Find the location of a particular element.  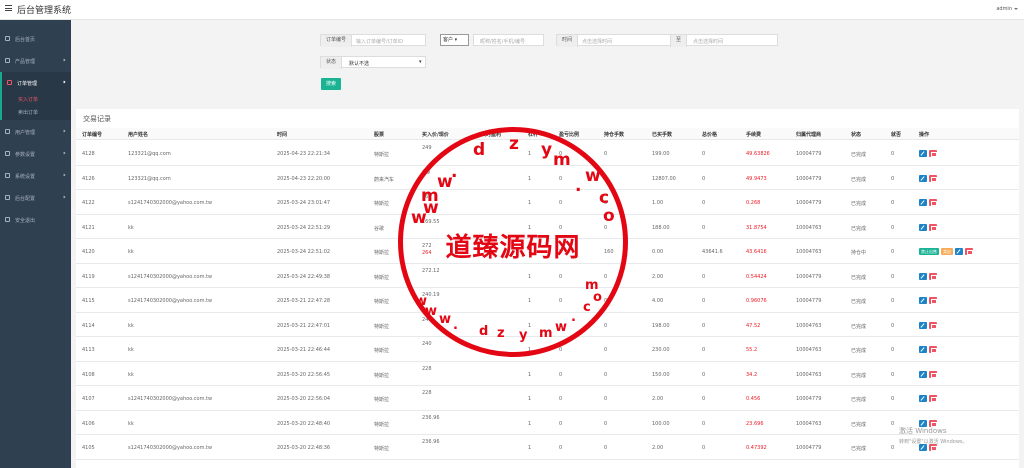

time-start-input: 点击选择时间 is located at coordinates (597, 41).